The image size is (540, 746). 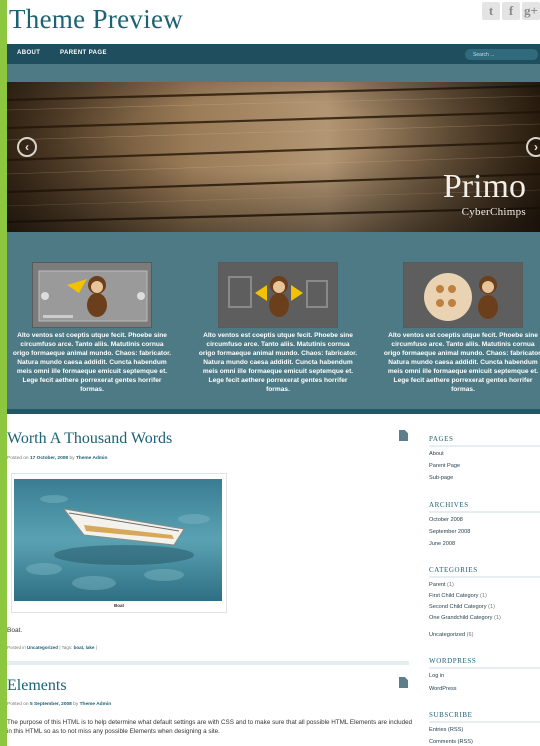 I want to click on sidebar-link-about: About, so click(x=436, y=454).